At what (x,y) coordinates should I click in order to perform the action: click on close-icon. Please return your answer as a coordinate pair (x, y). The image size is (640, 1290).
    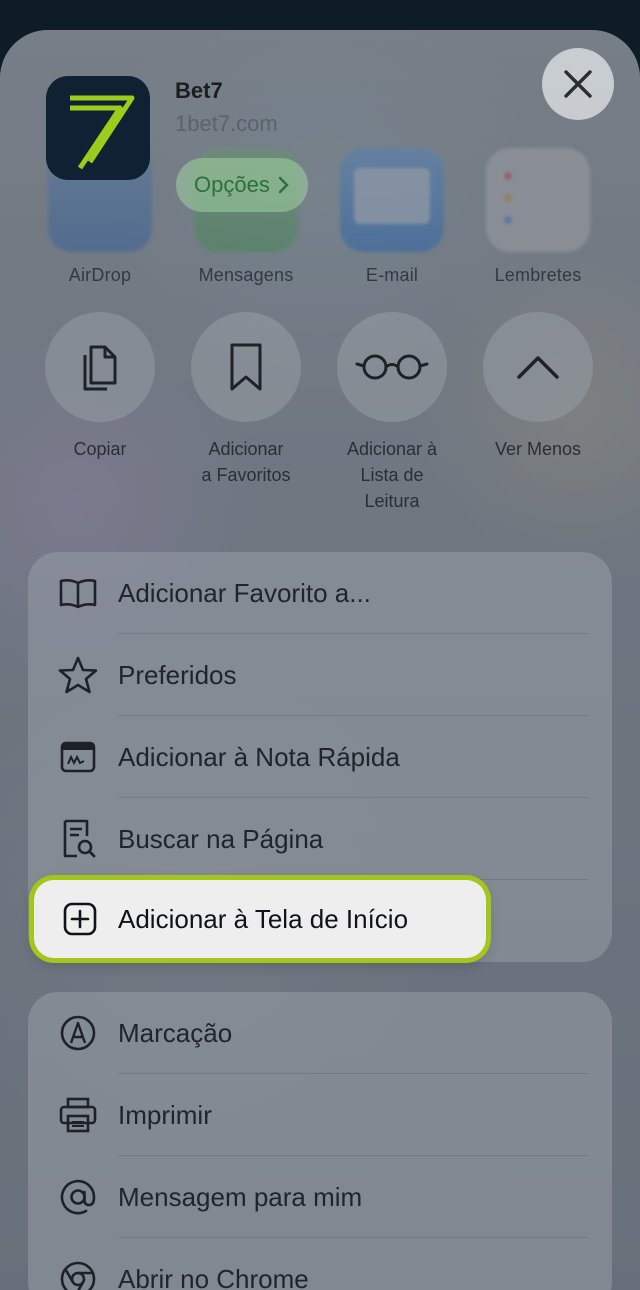
    Looking at the image, I should click on (578, 84).